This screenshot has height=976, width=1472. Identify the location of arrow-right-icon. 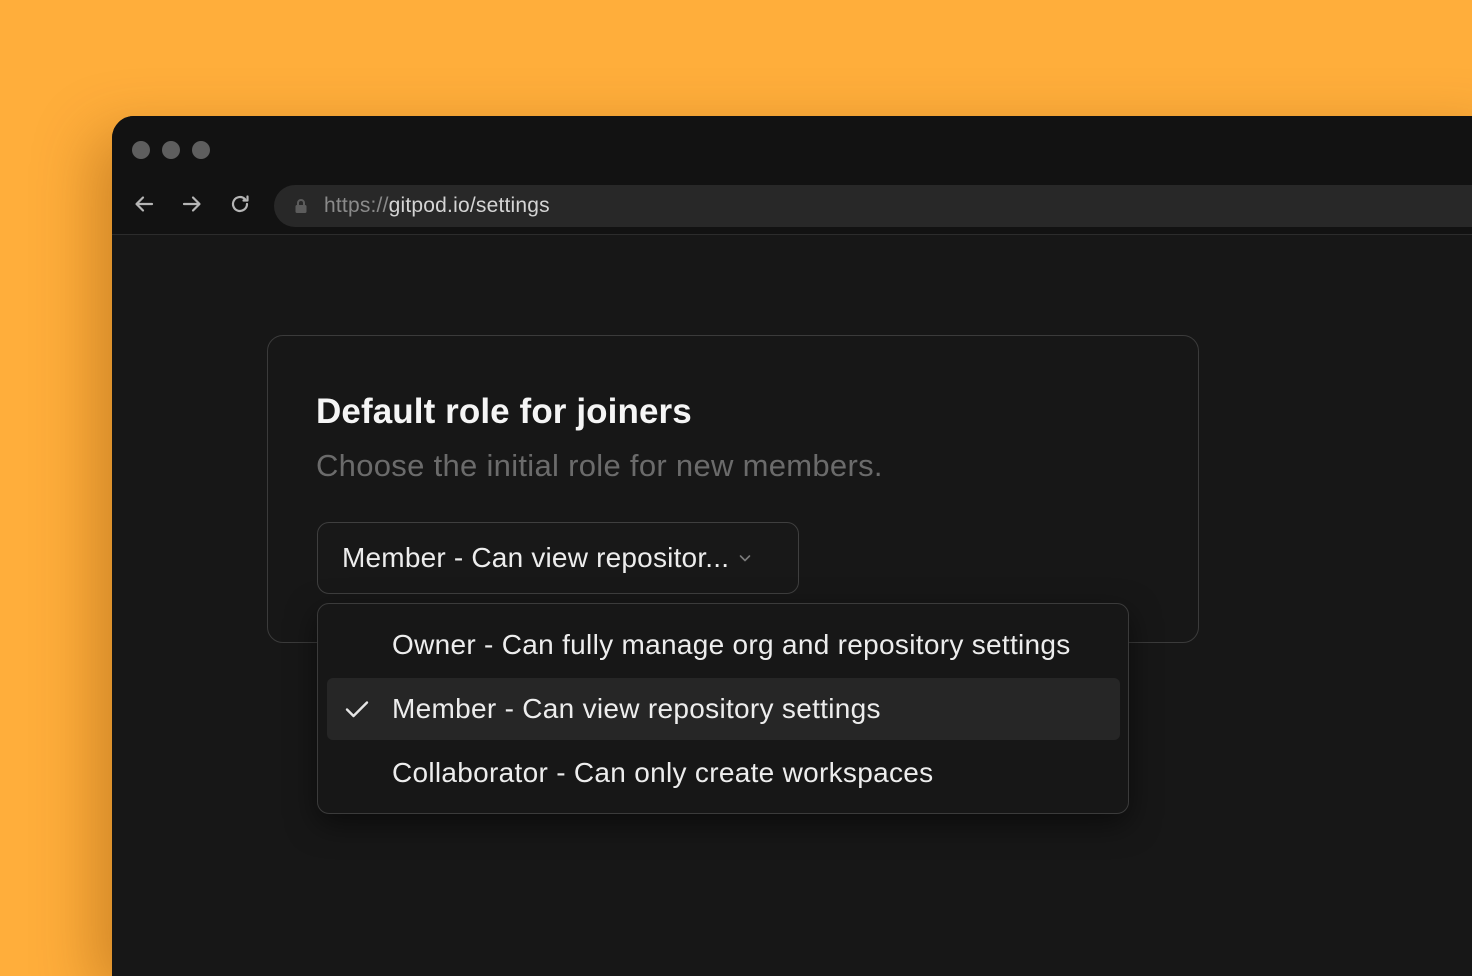
(191, 204).